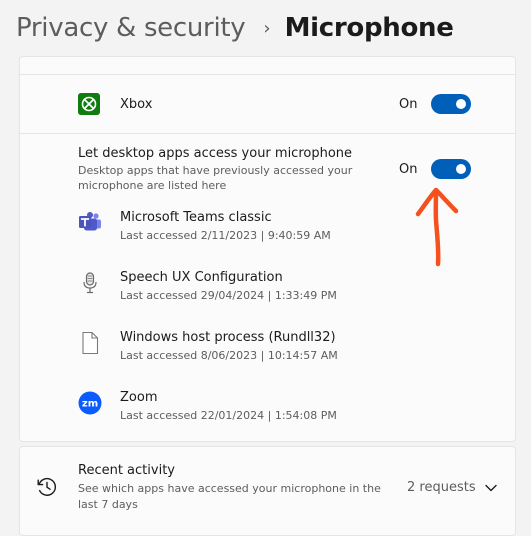  What do you see at coordinates (201, 277) in the screenshot?
I see `app-name: Speech UX Configuration` at bounding box center [201, 277].